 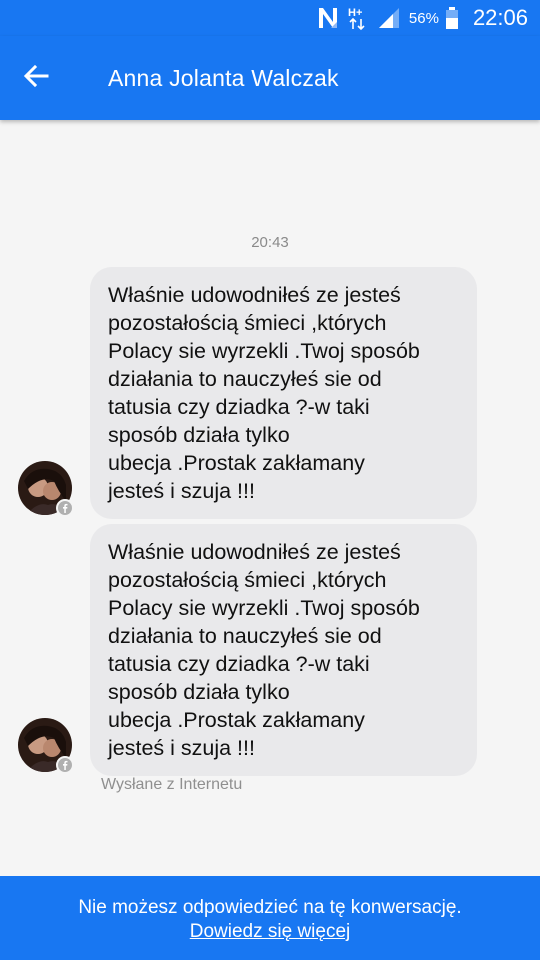 I want to click on network-type-icon: H+, so click(x=358, y=18).